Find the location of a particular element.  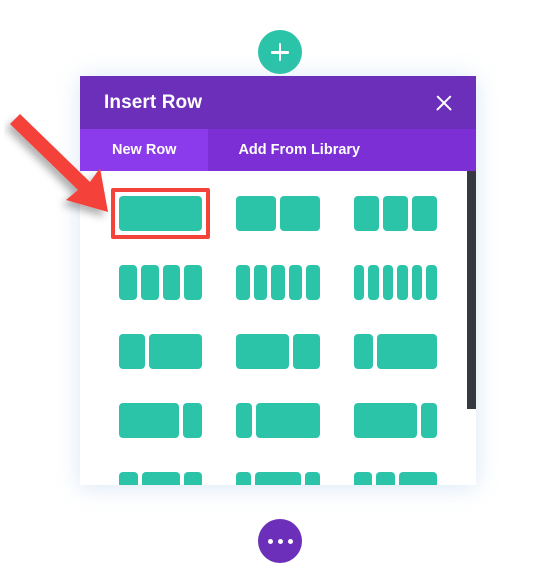

row-settings-button is located at coordinates (280, 541).